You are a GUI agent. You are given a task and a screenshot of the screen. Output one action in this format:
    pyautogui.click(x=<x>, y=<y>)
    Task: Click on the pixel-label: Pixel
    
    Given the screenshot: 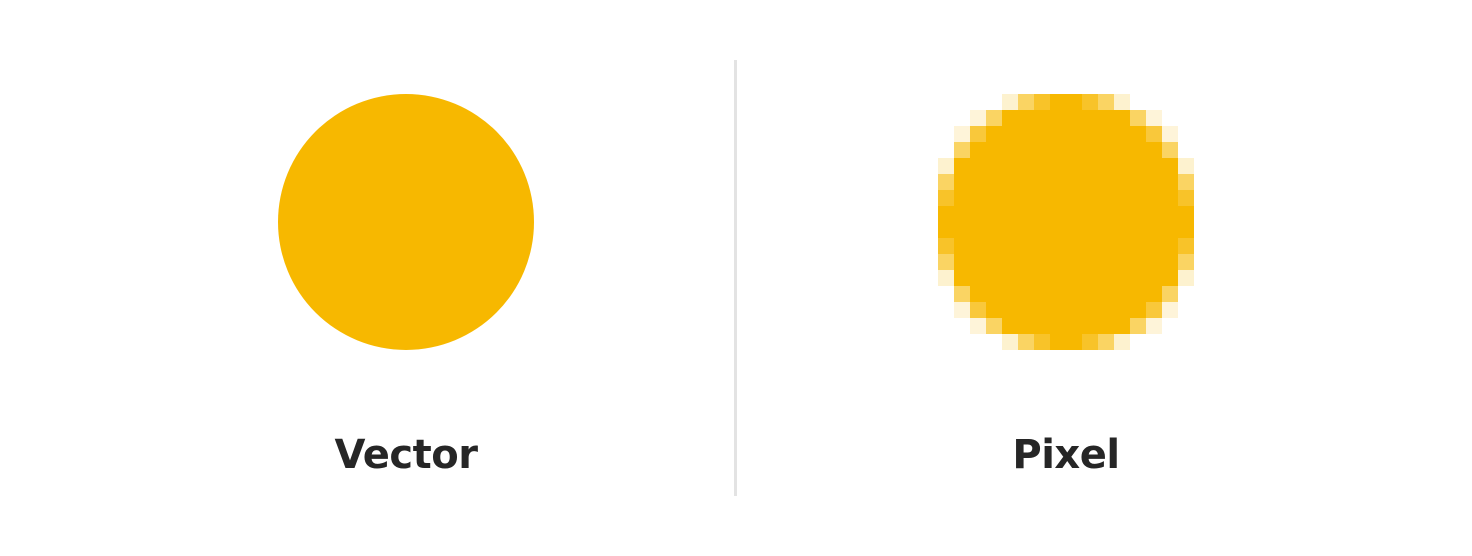 What is the action you would take?
    pyautogui.click(x=1066, y=455)
    